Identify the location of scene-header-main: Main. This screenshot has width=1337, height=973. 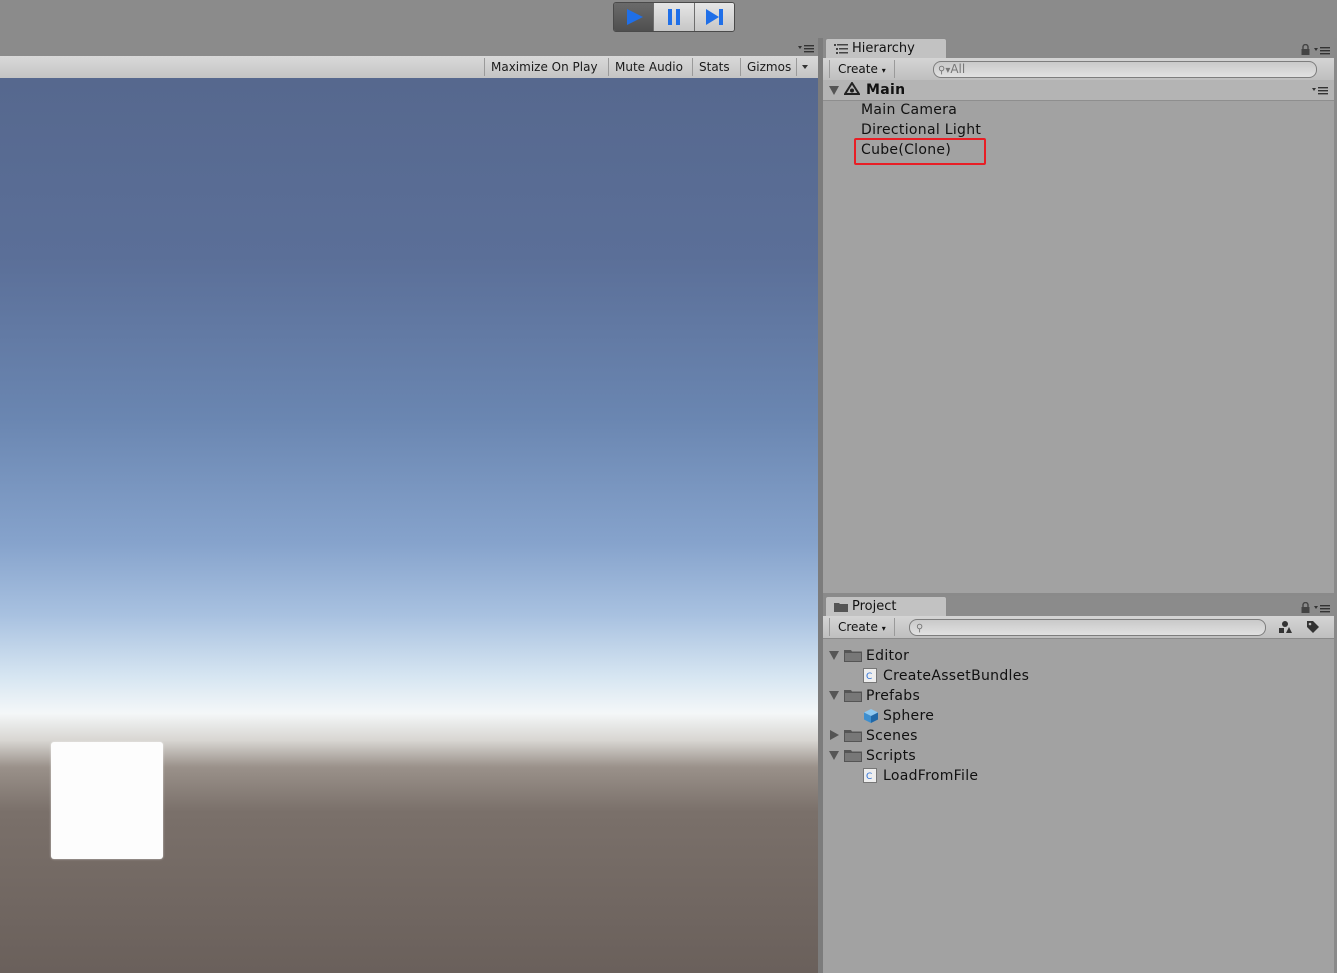
(1078, 90).